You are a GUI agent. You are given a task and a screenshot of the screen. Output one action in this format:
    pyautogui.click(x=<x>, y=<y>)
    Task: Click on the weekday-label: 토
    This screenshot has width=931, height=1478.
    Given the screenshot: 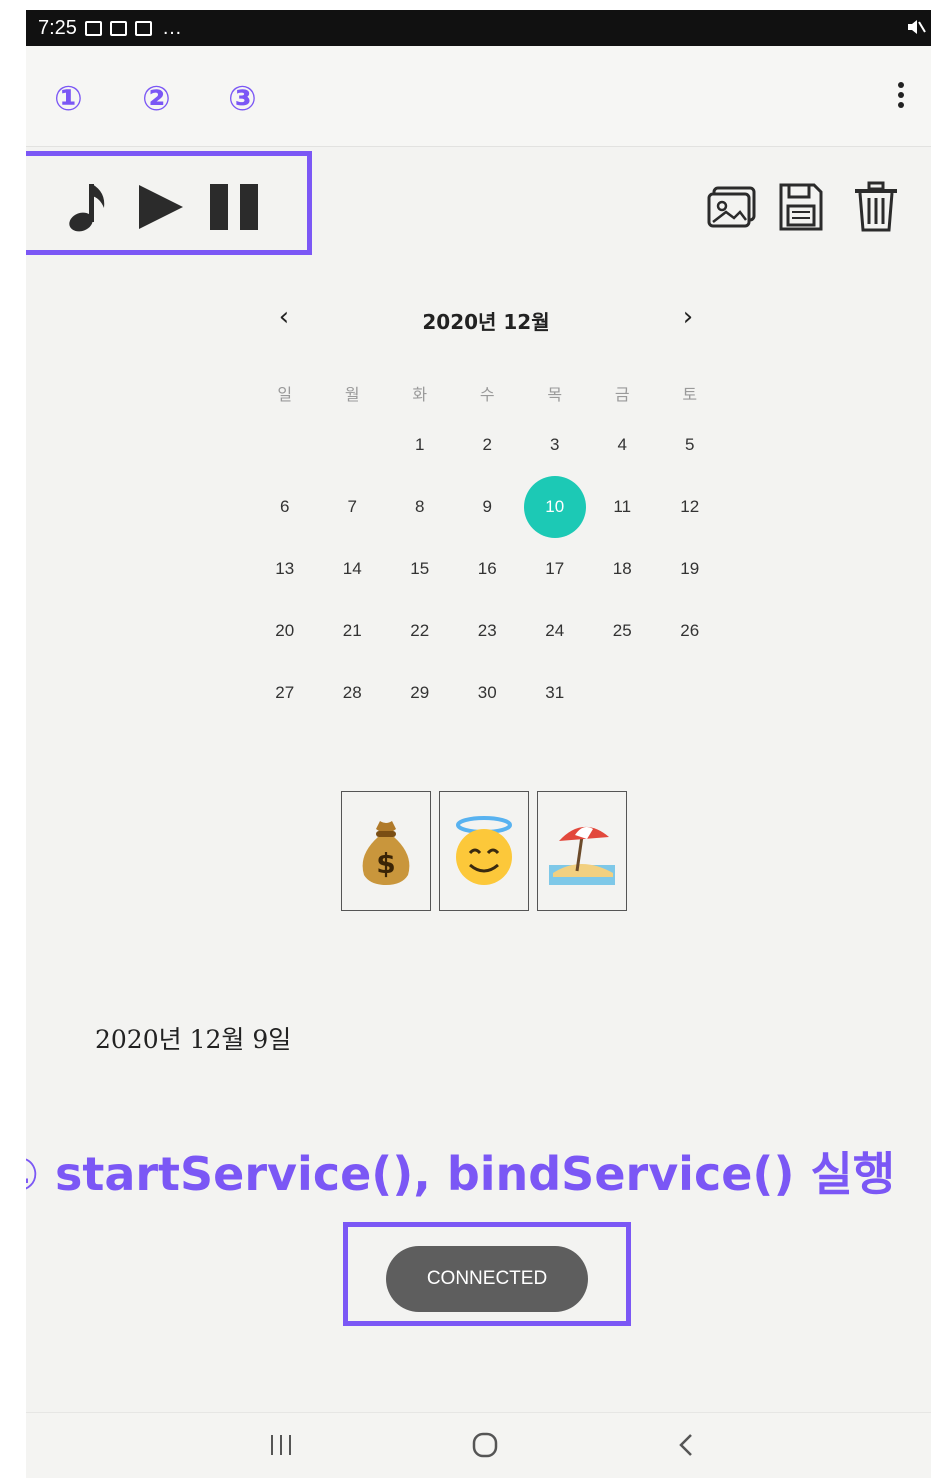 What is the action you would take?
    pyautogui.click(x=690, y=395)
    